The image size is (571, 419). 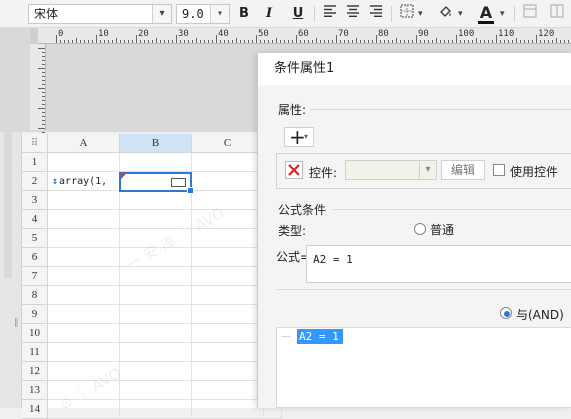 I want to click on tree-item-selected: A2 = 1, so click(x=320, y=336).